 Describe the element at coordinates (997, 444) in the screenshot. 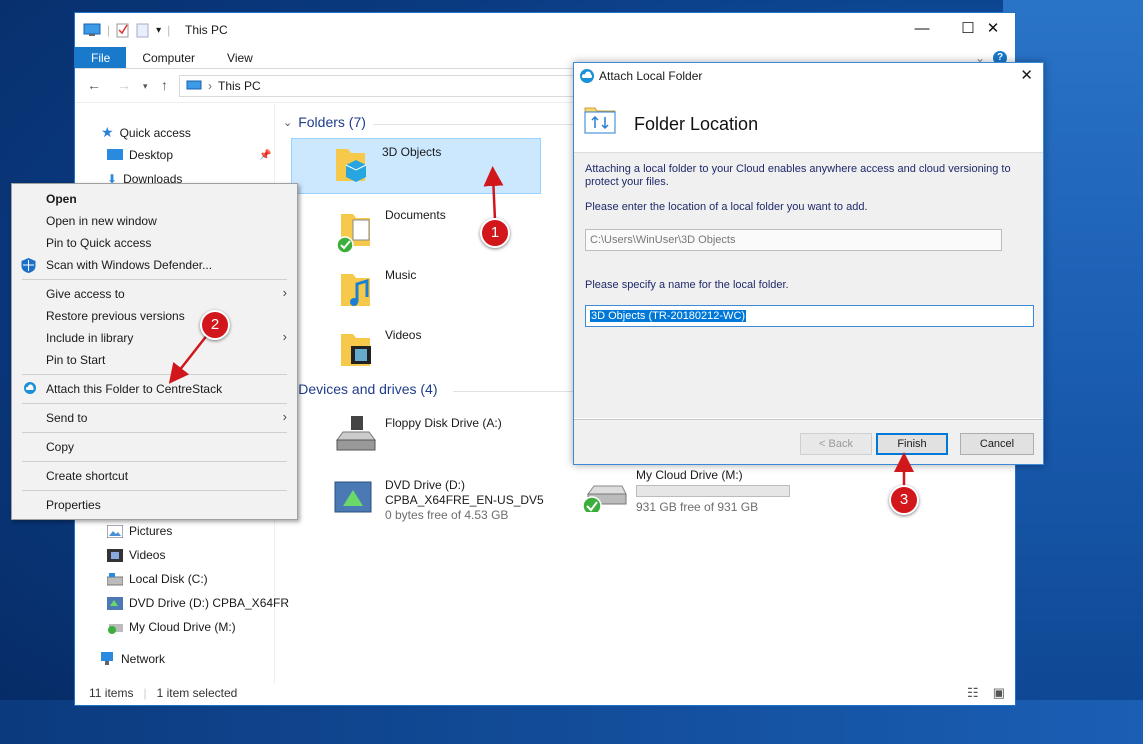

I see `cancel-button: Cancel` at that location.